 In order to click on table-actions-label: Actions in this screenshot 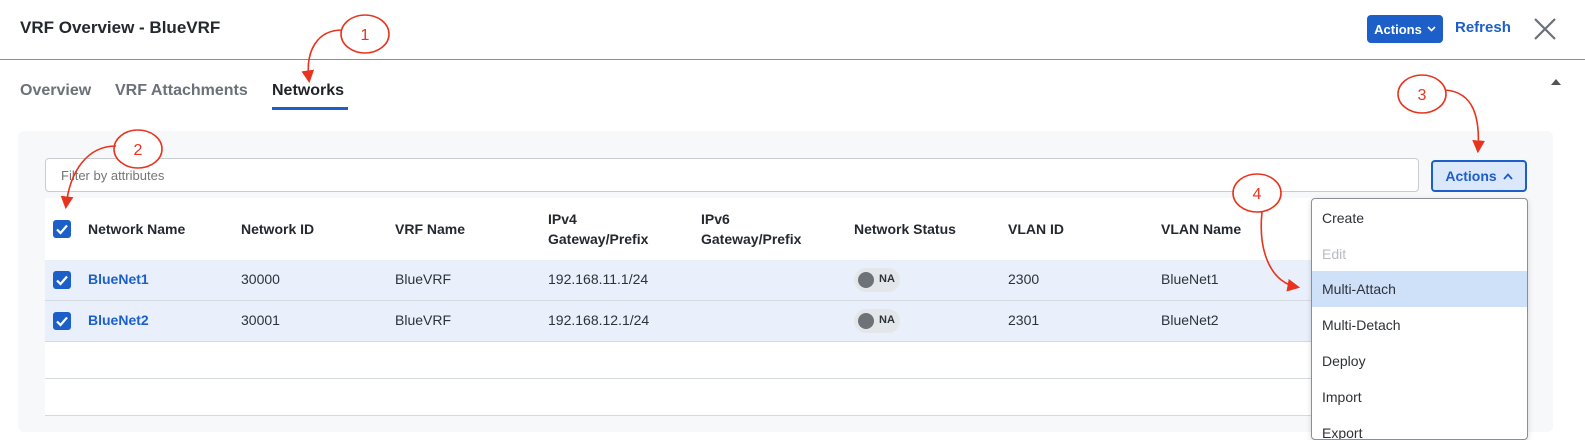, I will do `click(1471, 176)`.